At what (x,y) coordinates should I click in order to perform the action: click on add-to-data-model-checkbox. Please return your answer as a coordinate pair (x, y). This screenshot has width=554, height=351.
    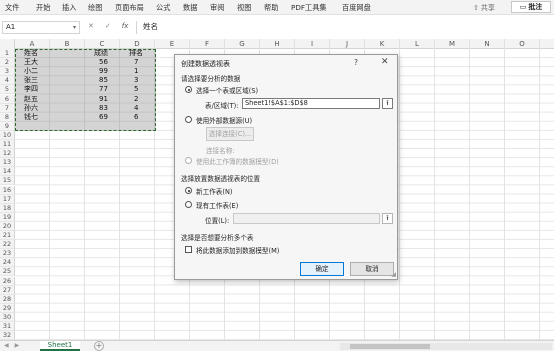
    Looking at the image, I should click on (188, 249).